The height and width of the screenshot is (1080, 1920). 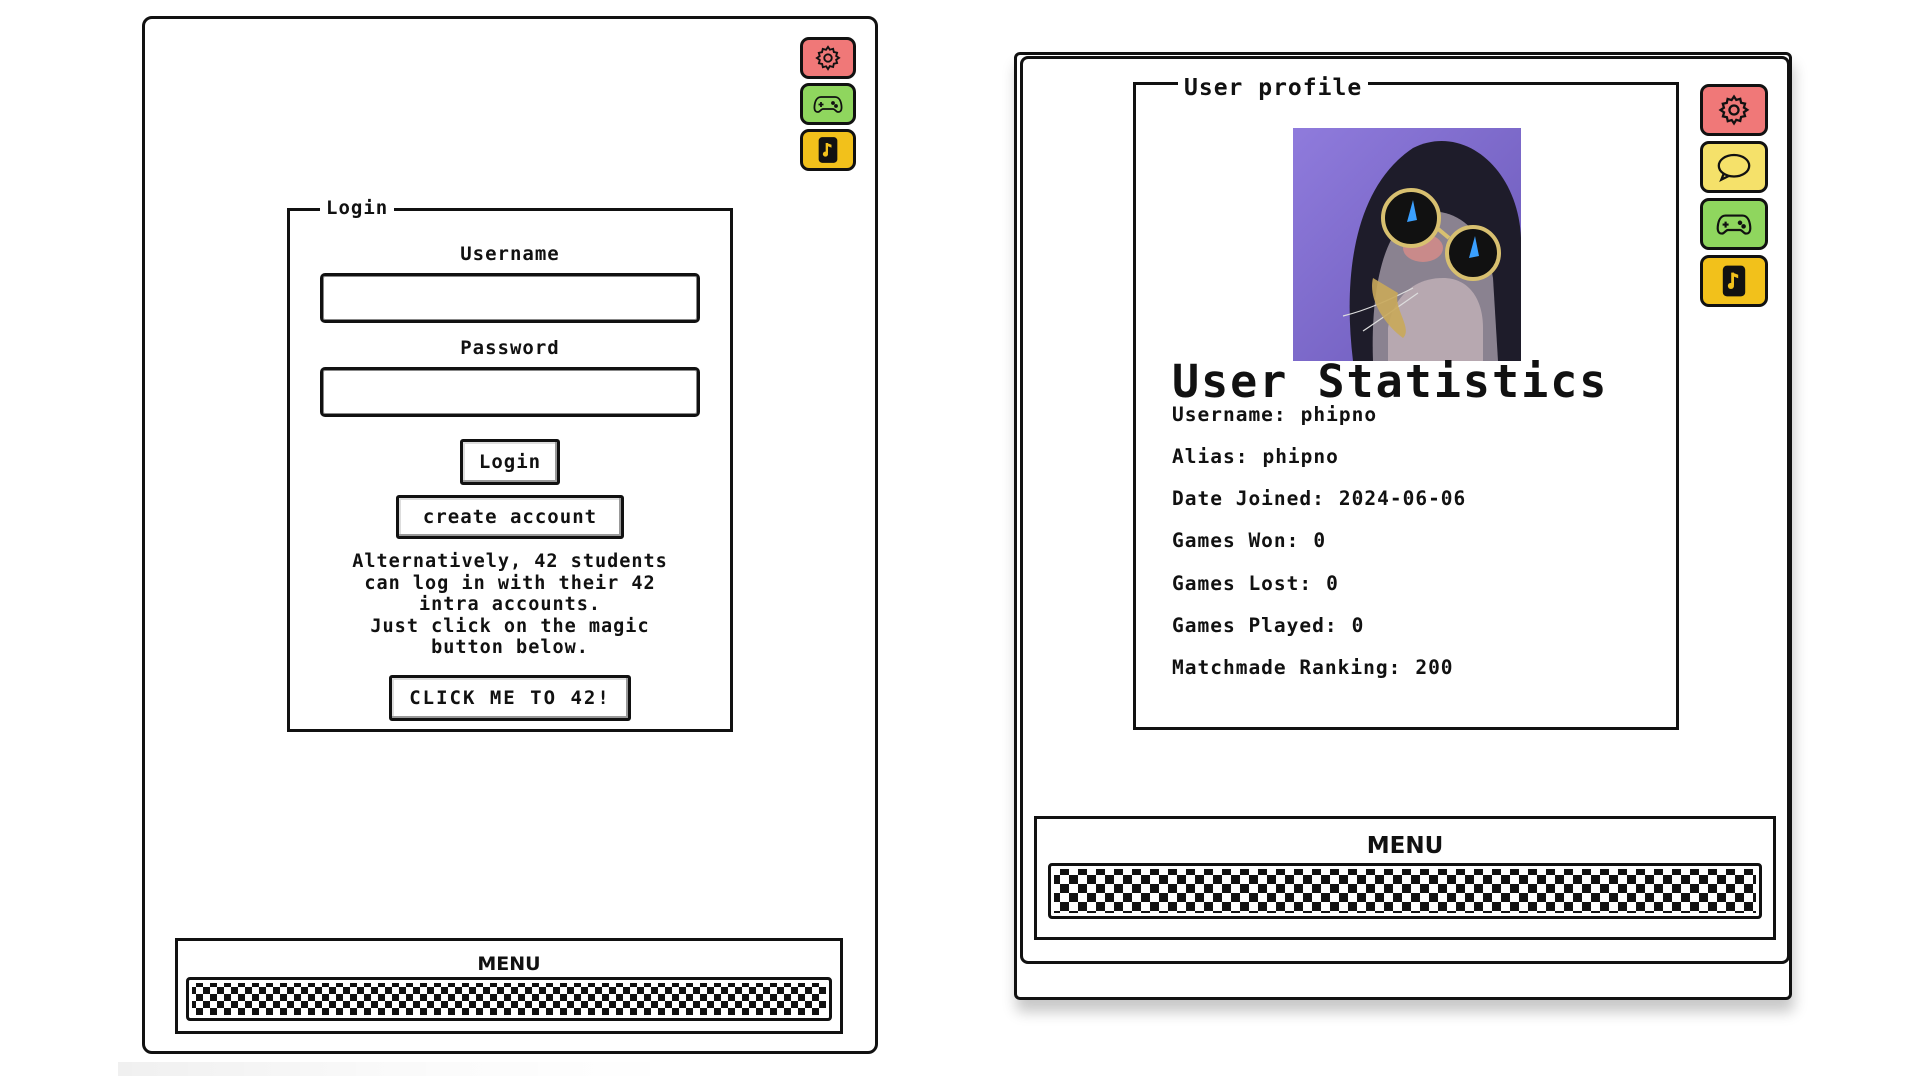 I want to click on stat-label: Matchmade Ranking:, so click(x=1287, y=667).